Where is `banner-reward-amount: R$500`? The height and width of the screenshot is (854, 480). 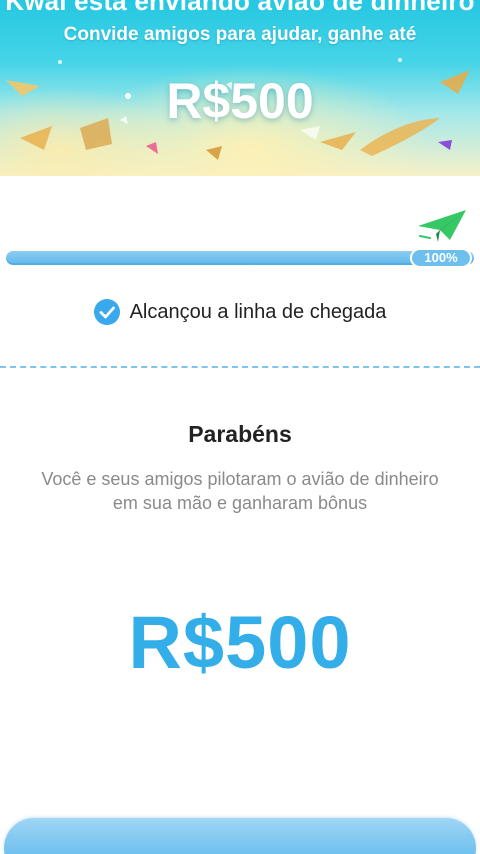
banner-reward-amount: R$500 is located at coordinates (240, 101).